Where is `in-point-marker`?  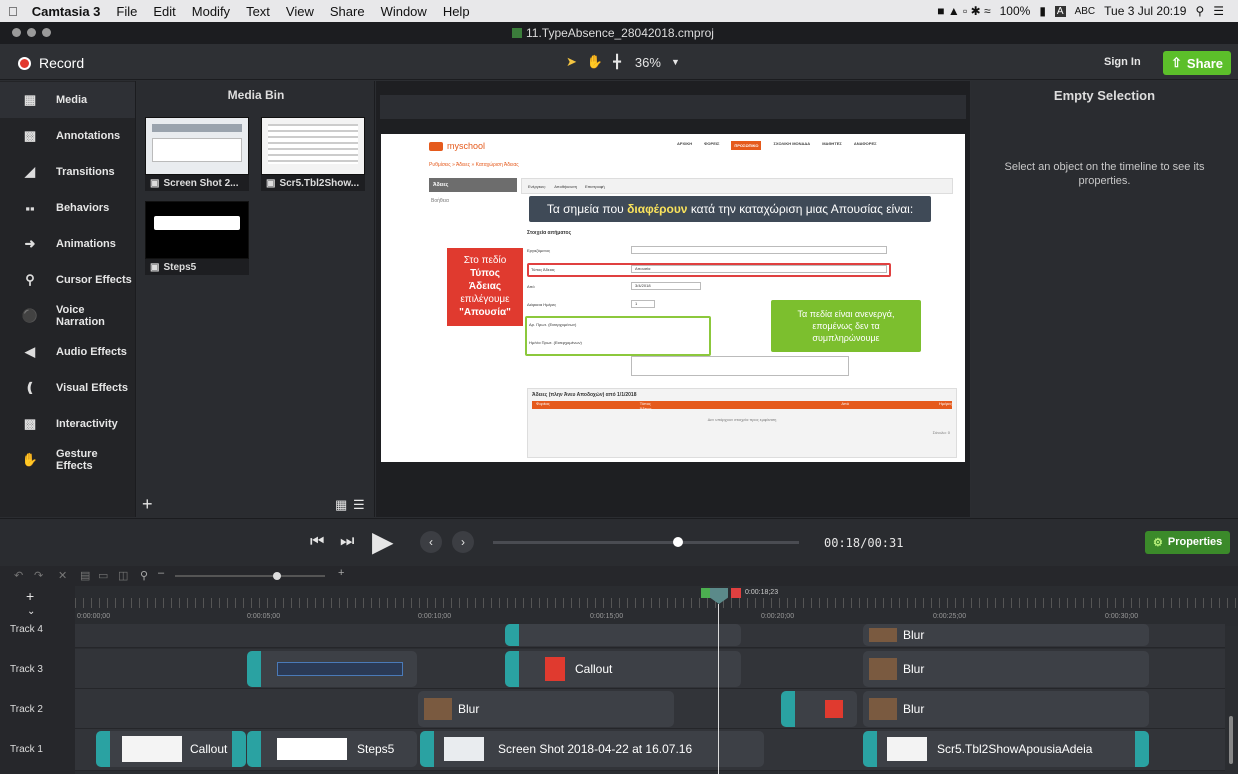
in-point-marker is located at coordinates (706, 593).